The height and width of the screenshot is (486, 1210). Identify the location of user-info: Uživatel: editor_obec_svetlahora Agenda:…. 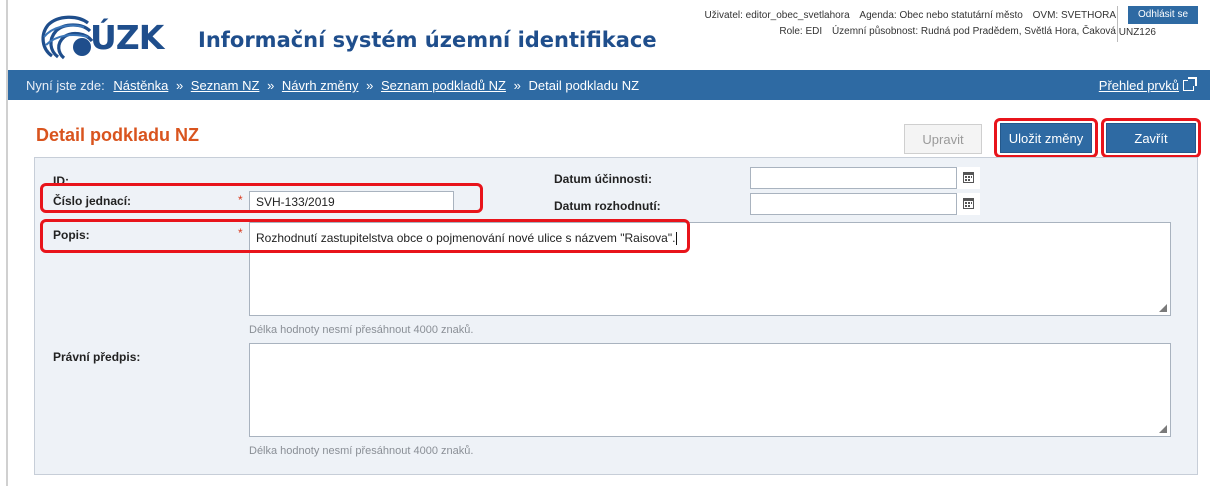
(907, 24).